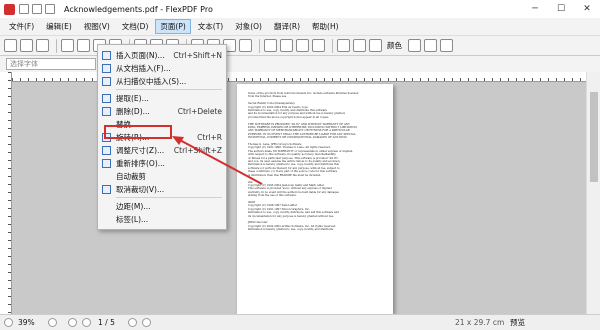 The width and height of the screenshot is (600, 330). What do you see at coordinates (286, 45) in the screenshot?
I see `ellipse-icon` at bounding box center [286, 45].